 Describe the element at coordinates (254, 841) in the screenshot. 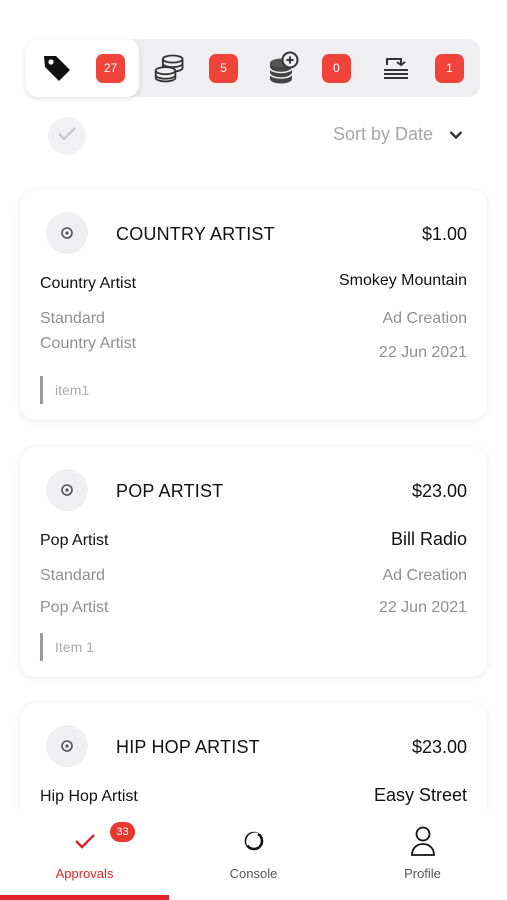

I see `console-icon` at that location.